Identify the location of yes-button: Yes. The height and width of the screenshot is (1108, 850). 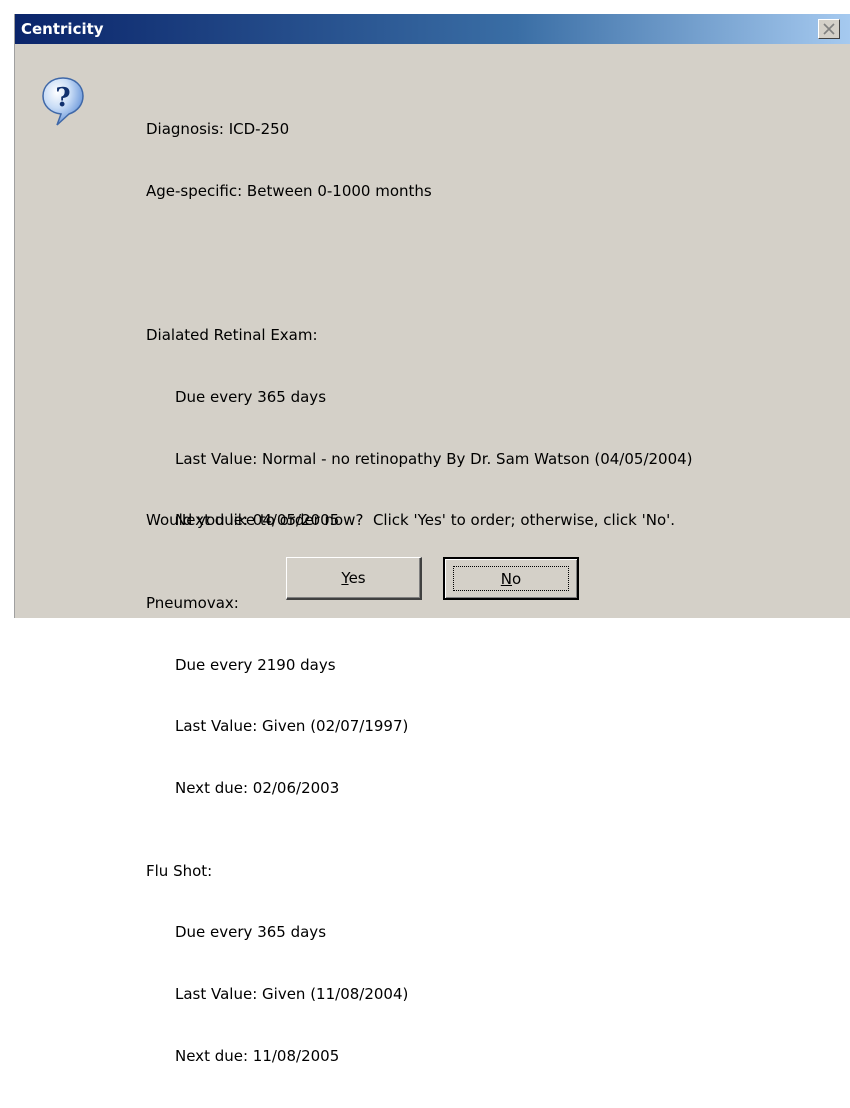
(354, 578).